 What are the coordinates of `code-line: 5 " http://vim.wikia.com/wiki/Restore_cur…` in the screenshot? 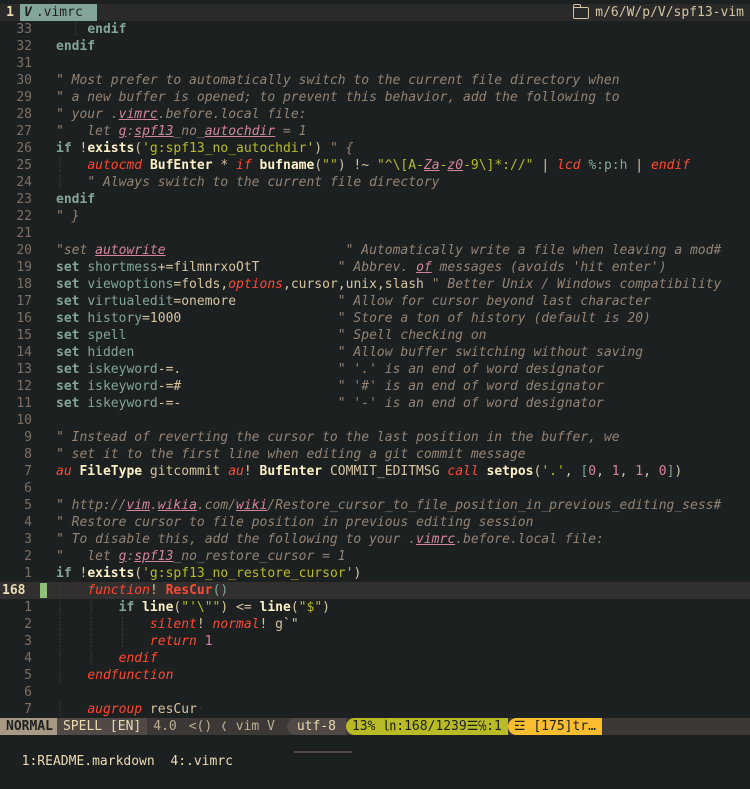 It's located at (375, 505).